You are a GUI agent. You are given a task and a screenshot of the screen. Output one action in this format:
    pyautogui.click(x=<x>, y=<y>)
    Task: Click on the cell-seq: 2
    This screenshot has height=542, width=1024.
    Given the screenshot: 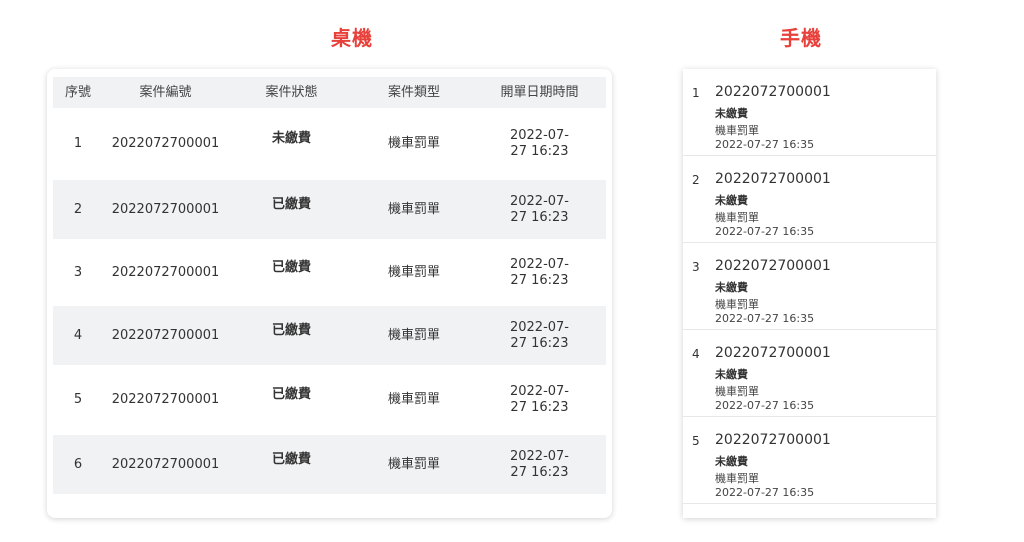 What is the action you would take?
    pyautogui.click(x=78, y=209)
    